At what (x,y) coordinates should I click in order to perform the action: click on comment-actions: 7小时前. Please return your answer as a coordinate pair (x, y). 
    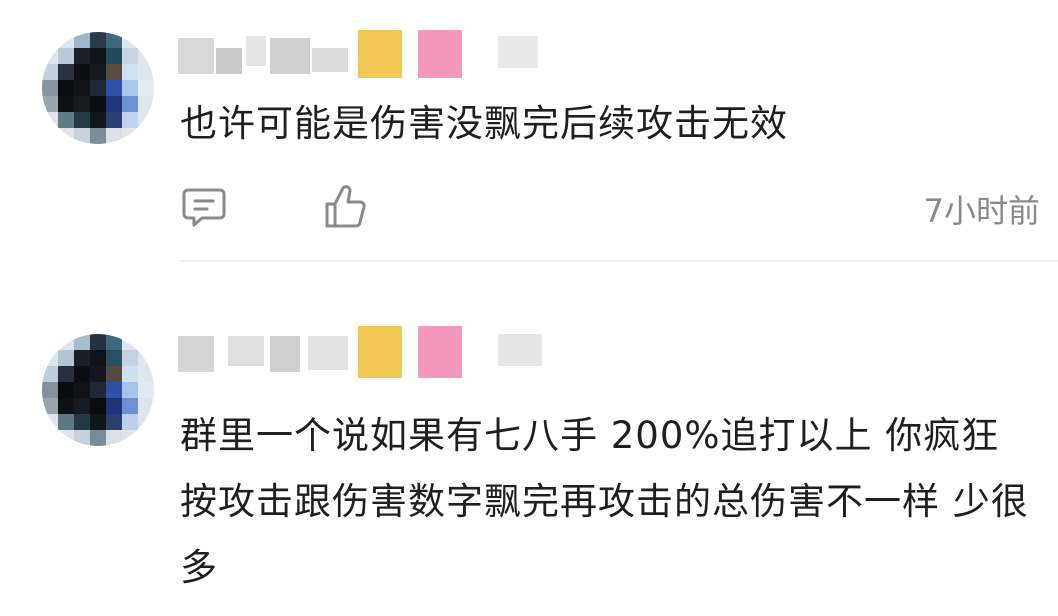
    Looking at the image, I should click on (610, 207).